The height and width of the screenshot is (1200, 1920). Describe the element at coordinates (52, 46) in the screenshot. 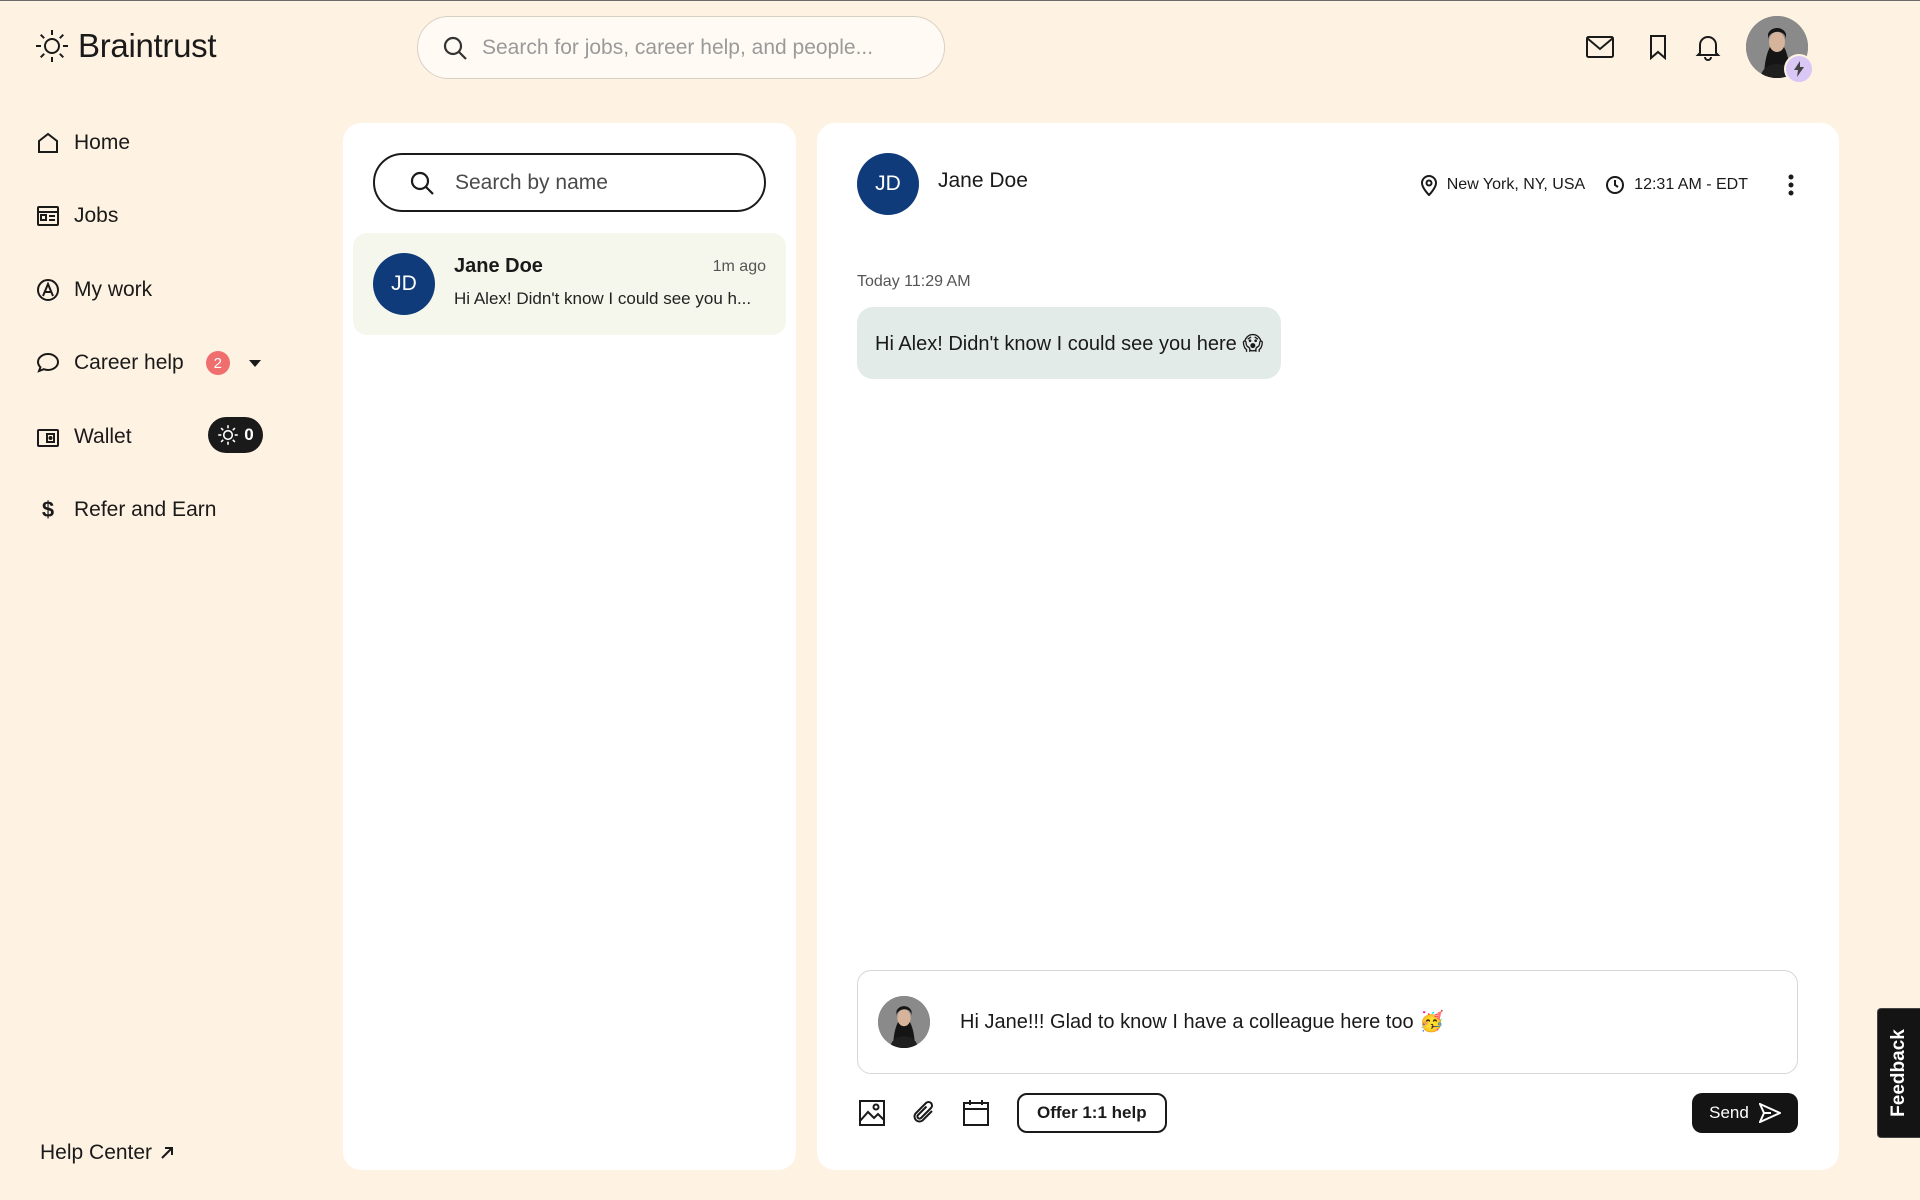

I see `braintrust-sun-icon` at that location.